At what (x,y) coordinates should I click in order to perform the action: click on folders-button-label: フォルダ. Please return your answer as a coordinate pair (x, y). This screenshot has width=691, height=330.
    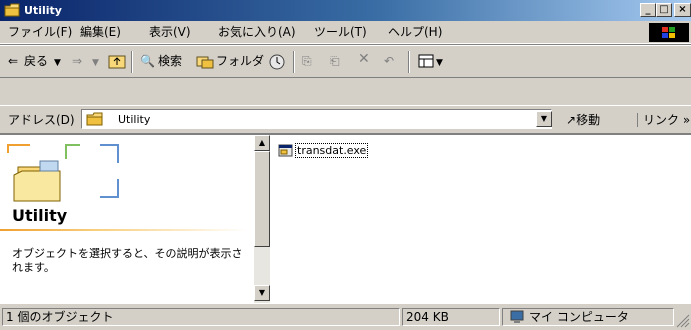
    Looking at the image, I should click on (240, 61).